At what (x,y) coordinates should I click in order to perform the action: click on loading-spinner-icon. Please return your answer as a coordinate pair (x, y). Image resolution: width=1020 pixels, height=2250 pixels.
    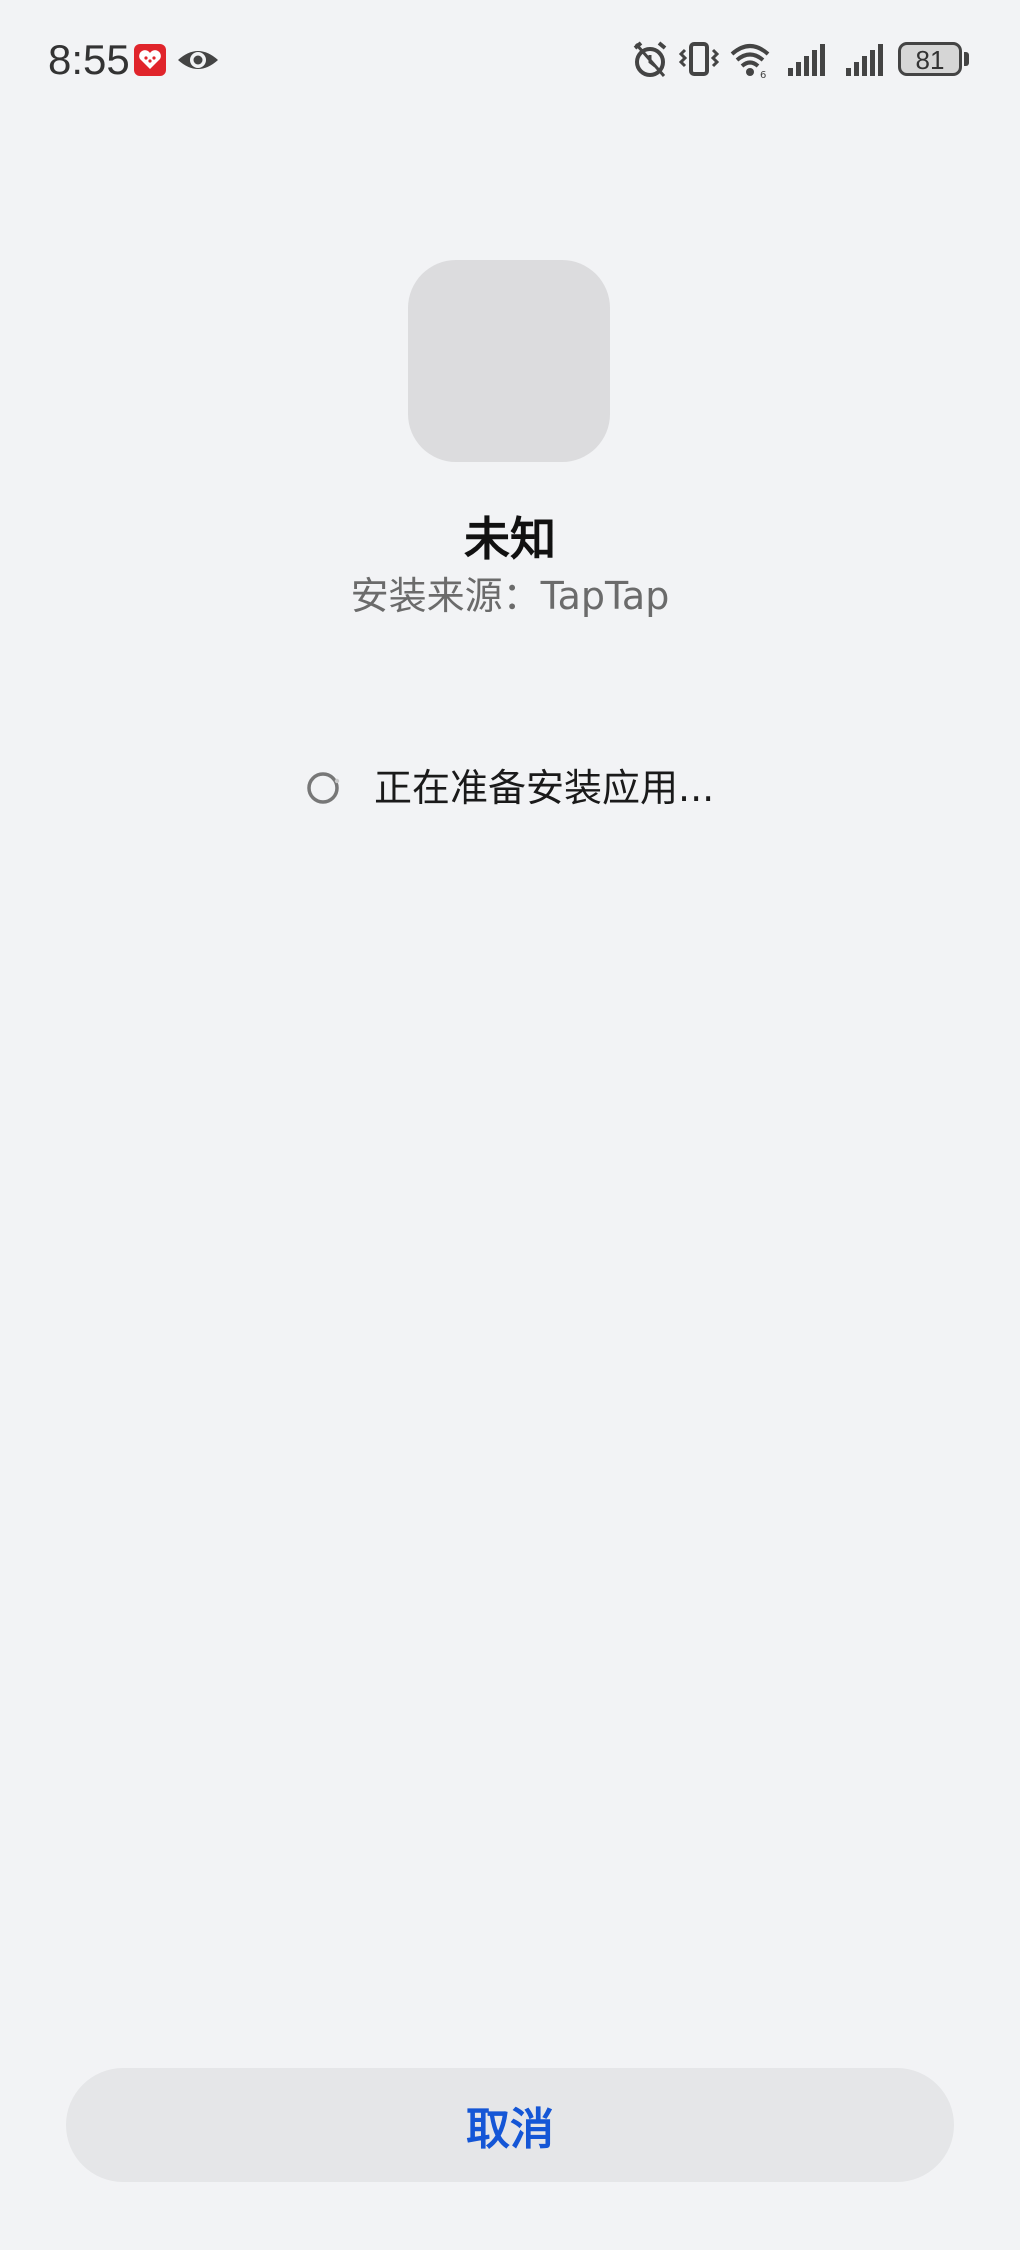
    Looking at the image, I should click on (323, 788).